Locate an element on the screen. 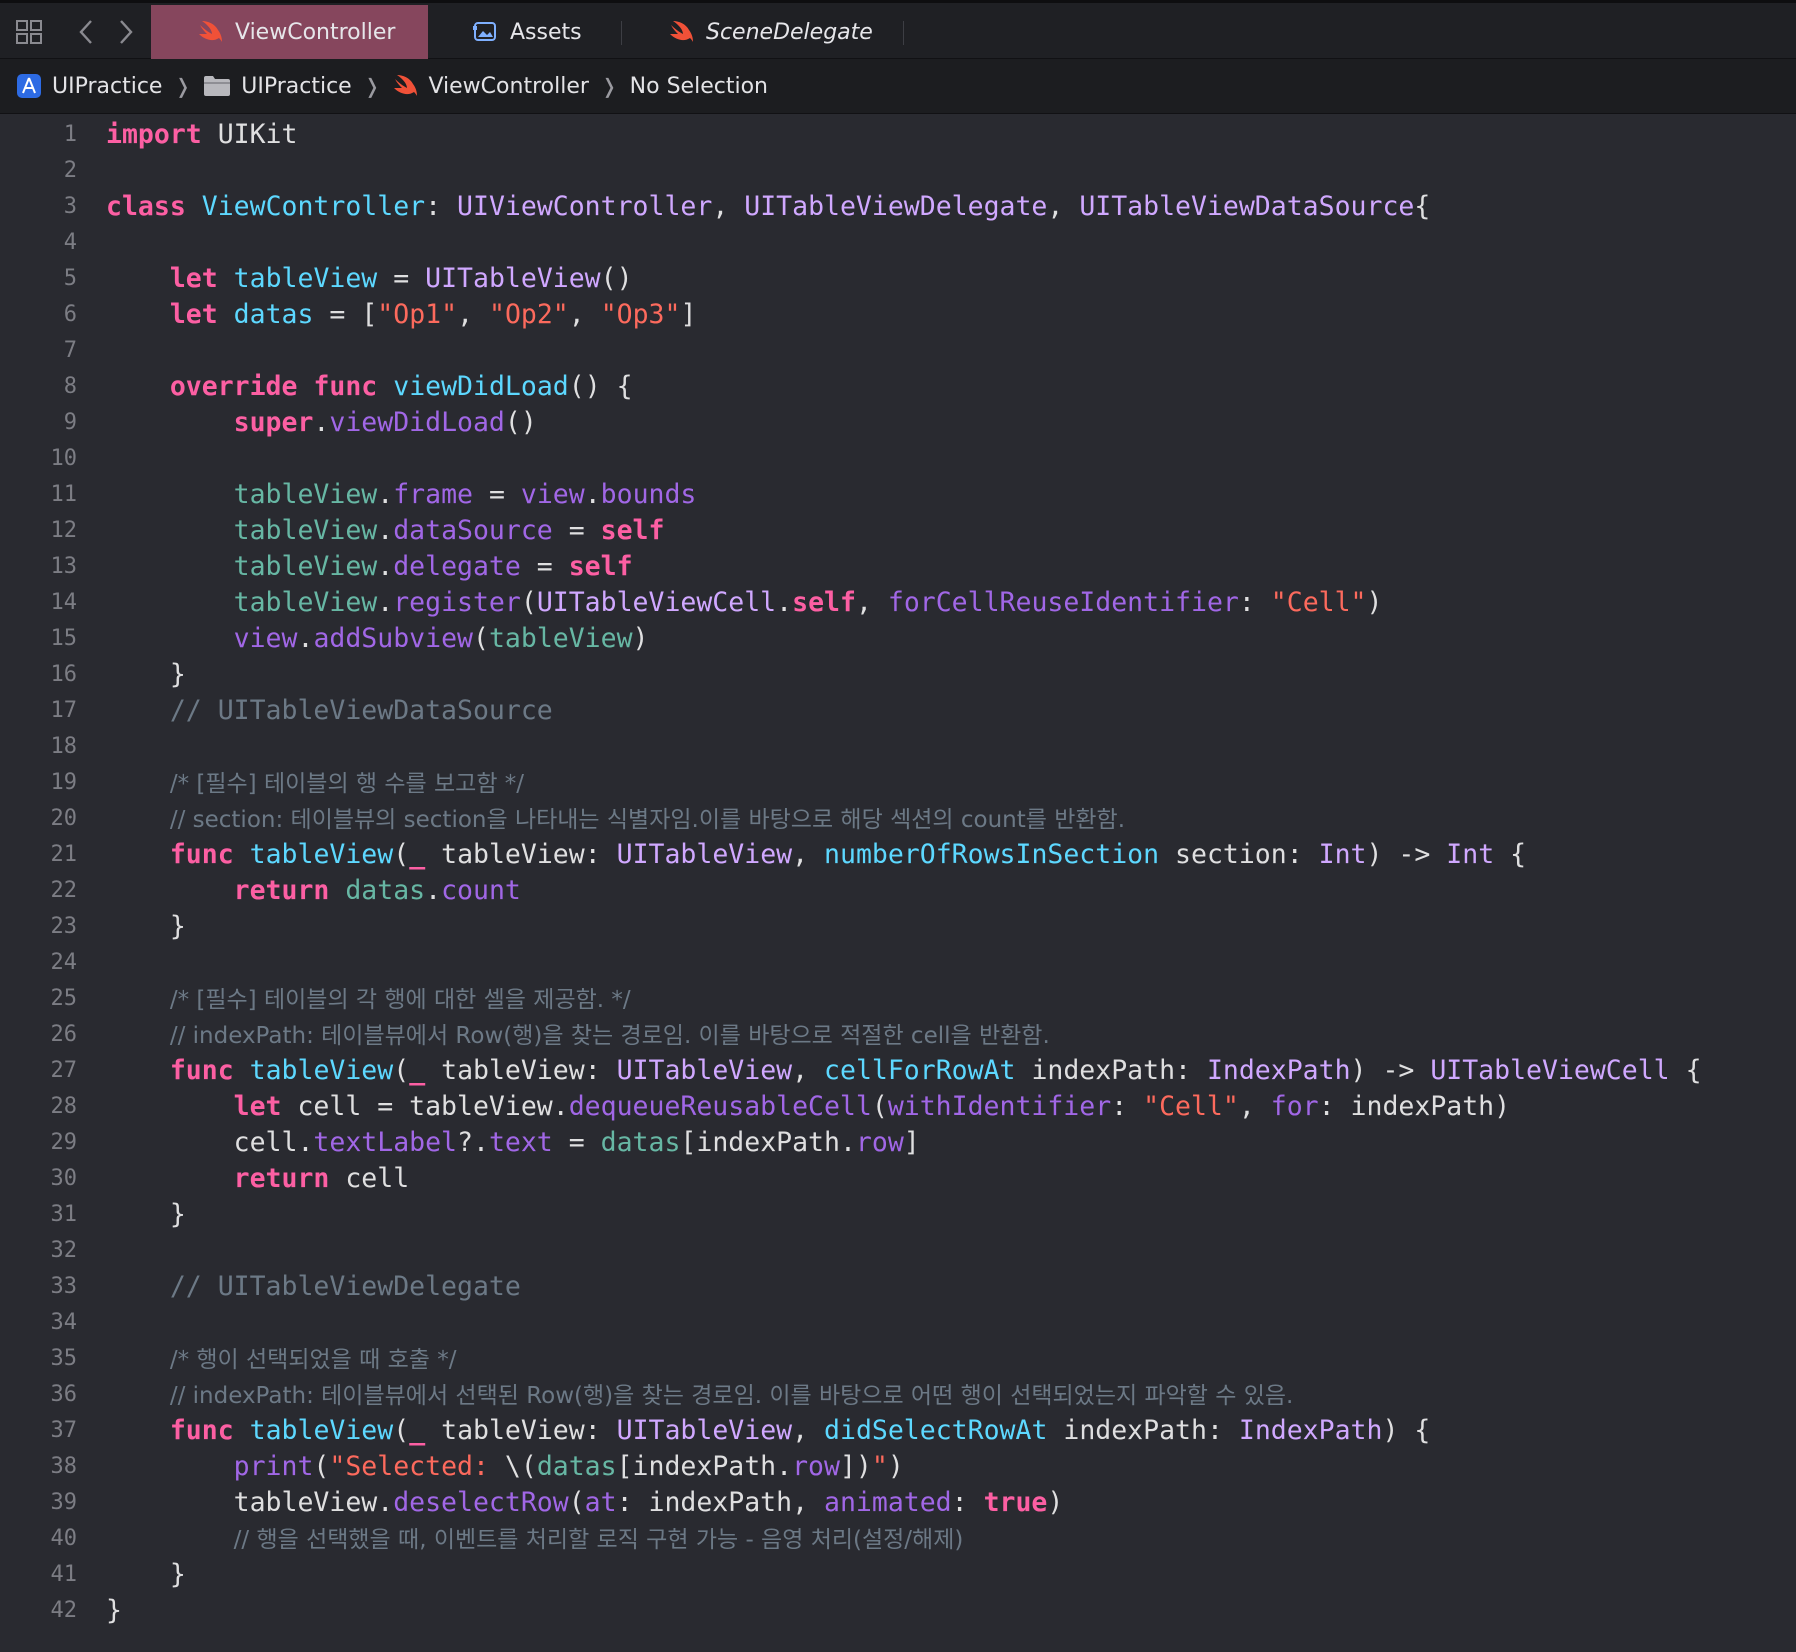  line-number: 42 is located at coordinates (64, 1610).